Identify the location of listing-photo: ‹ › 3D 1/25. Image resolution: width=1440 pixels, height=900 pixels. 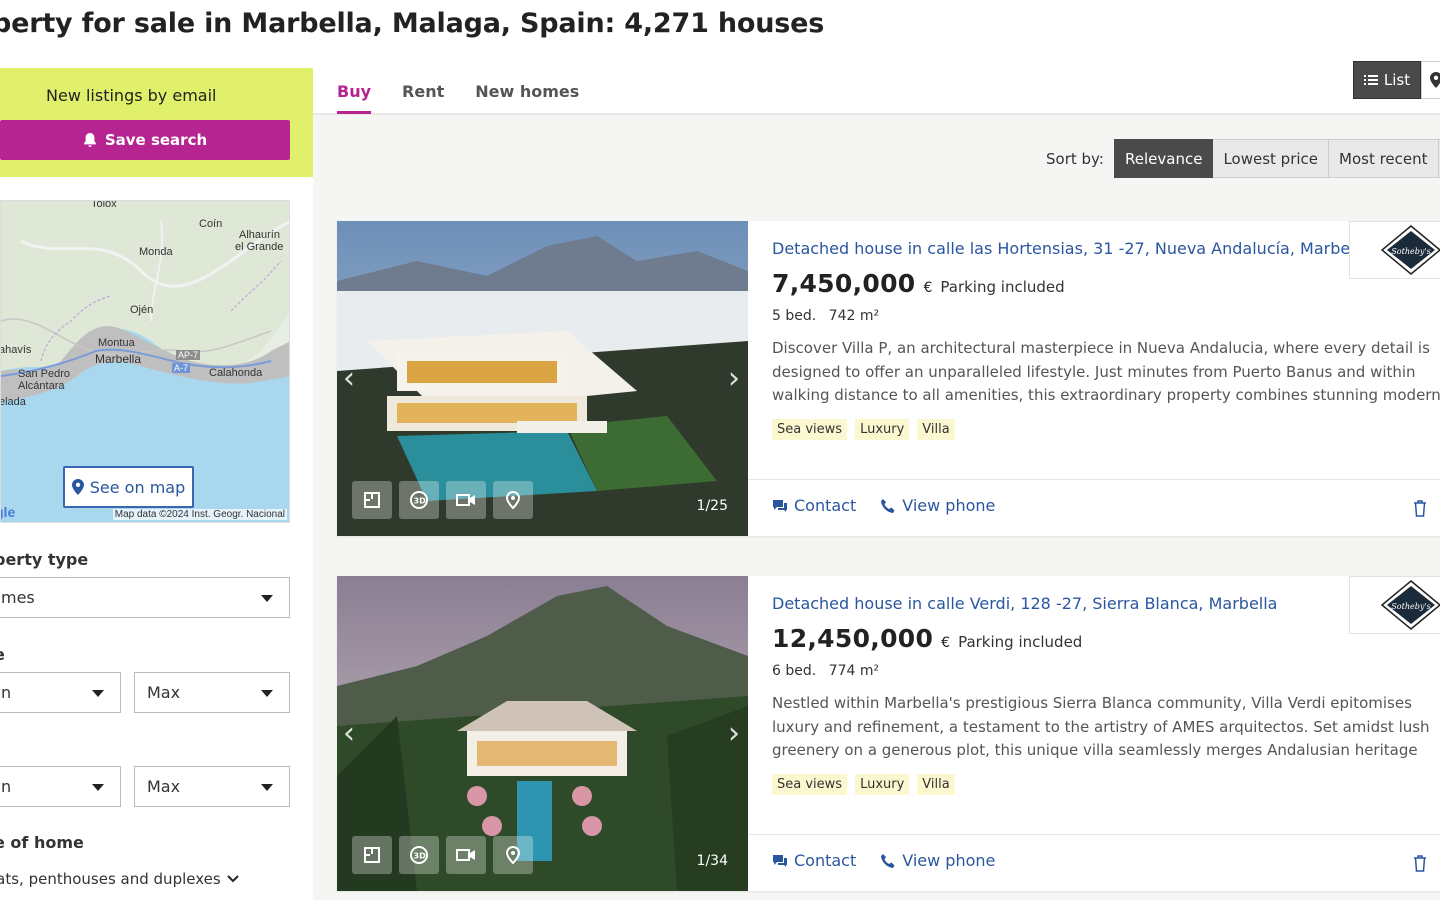
(542, 378).